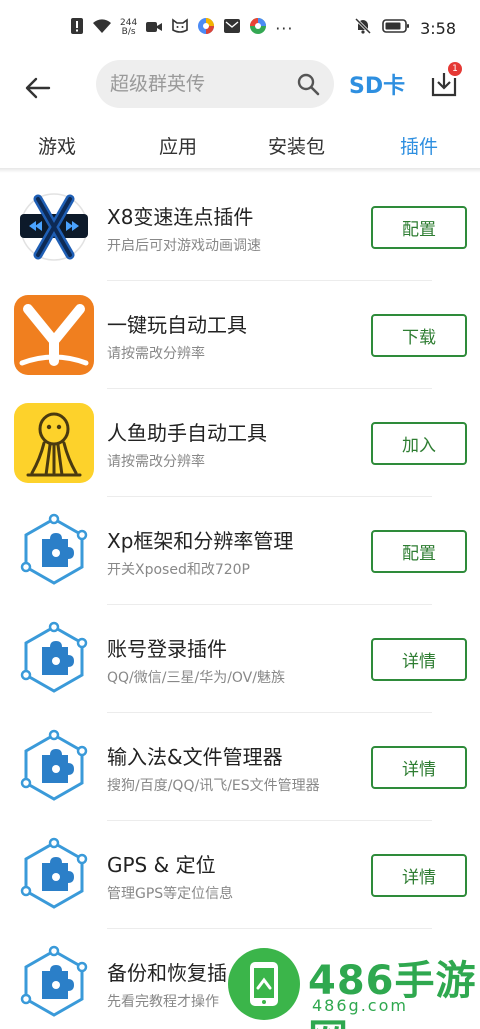  Describe the element at coordinates (213, 786) in the screenshot. I see `item-subtitle: 搜狗/百度/QQ/讯飞/ES文件管理器` at that location.